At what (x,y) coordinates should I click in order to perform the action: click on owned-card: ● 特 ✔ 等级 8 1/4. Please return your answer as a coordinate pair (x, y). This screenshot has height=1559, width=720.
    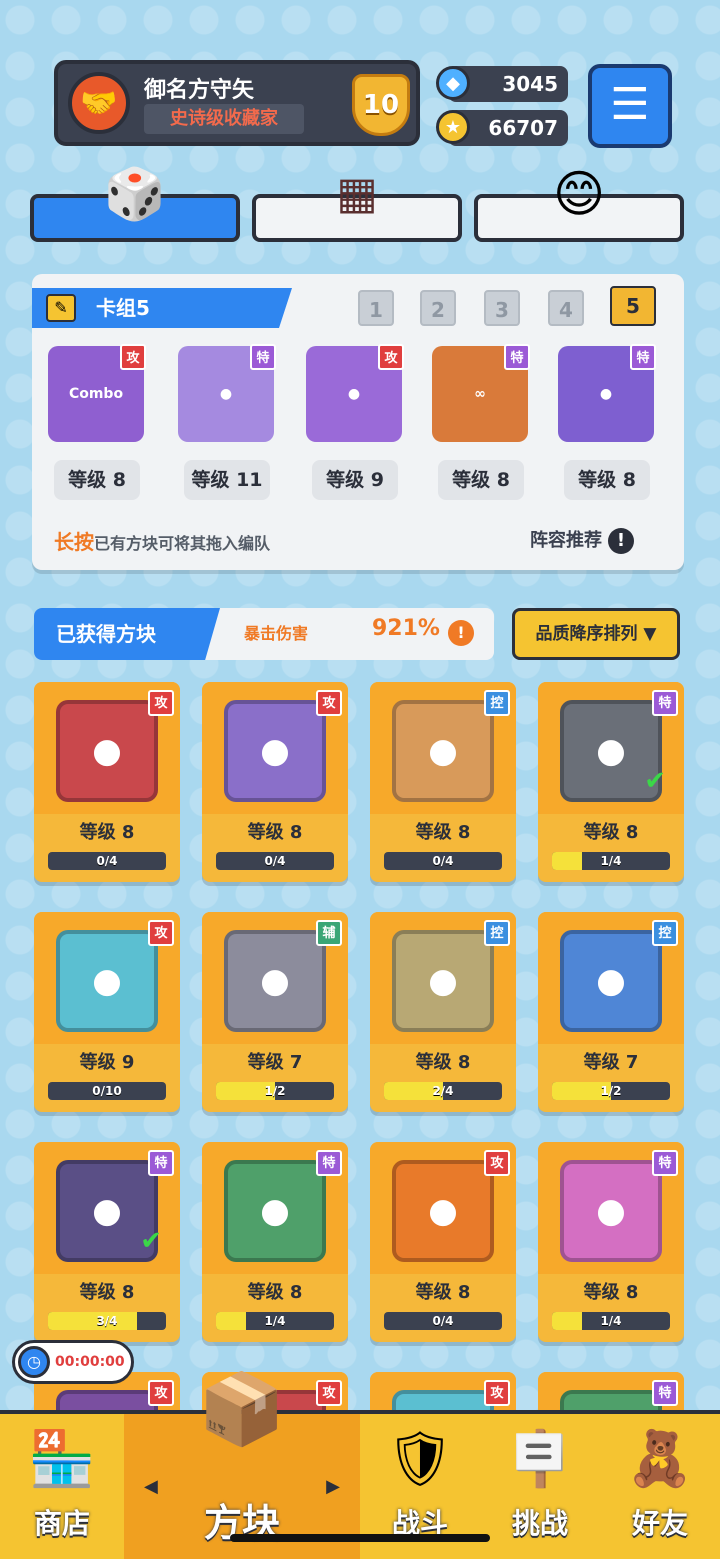
    Looking at the image, I should click on (611, 782).